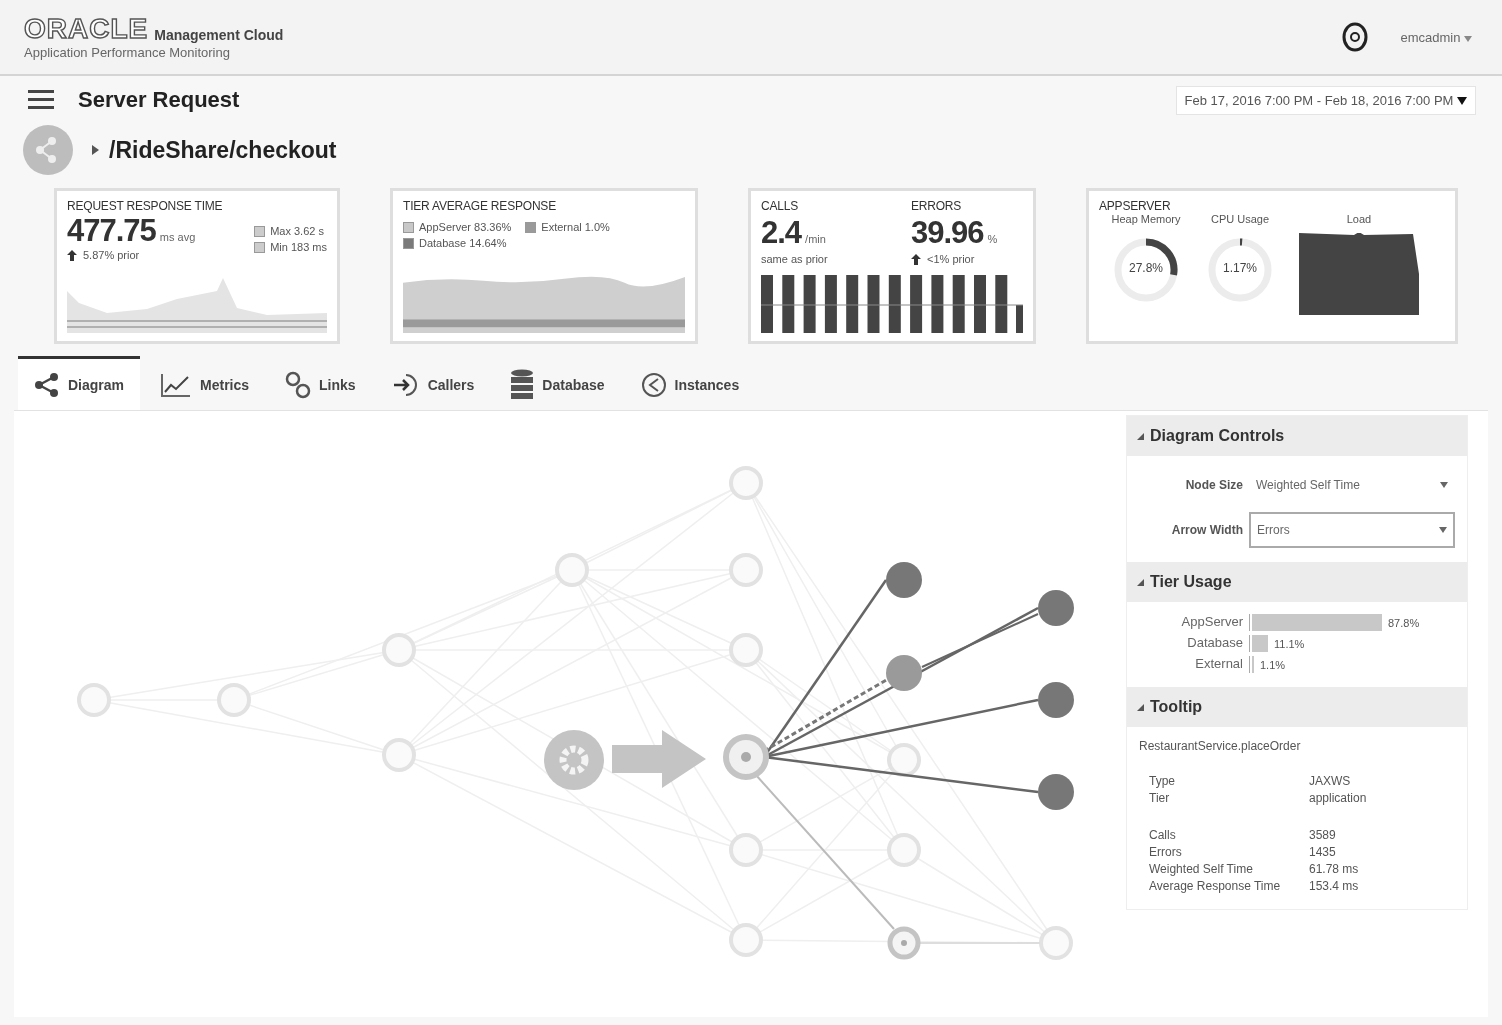  Describe the element at coordinates (1201, 869) in the screenshot. I see `property-label: Weighted Self Time` at that location.